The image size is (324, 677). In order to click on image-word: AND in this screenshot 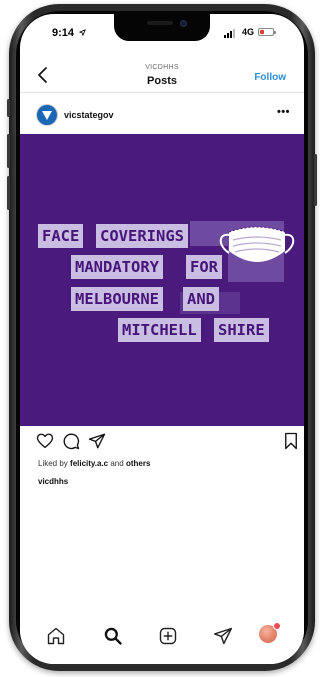, I will do `click(201, 299)`.